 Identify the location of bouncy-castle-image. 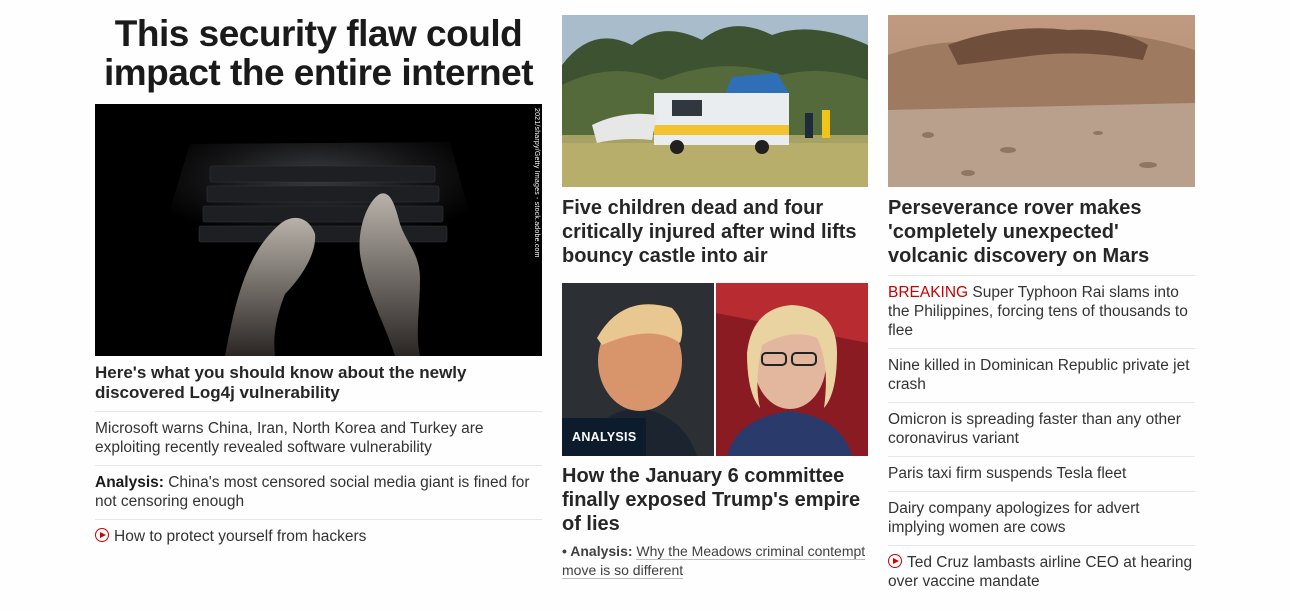
(715, 101).